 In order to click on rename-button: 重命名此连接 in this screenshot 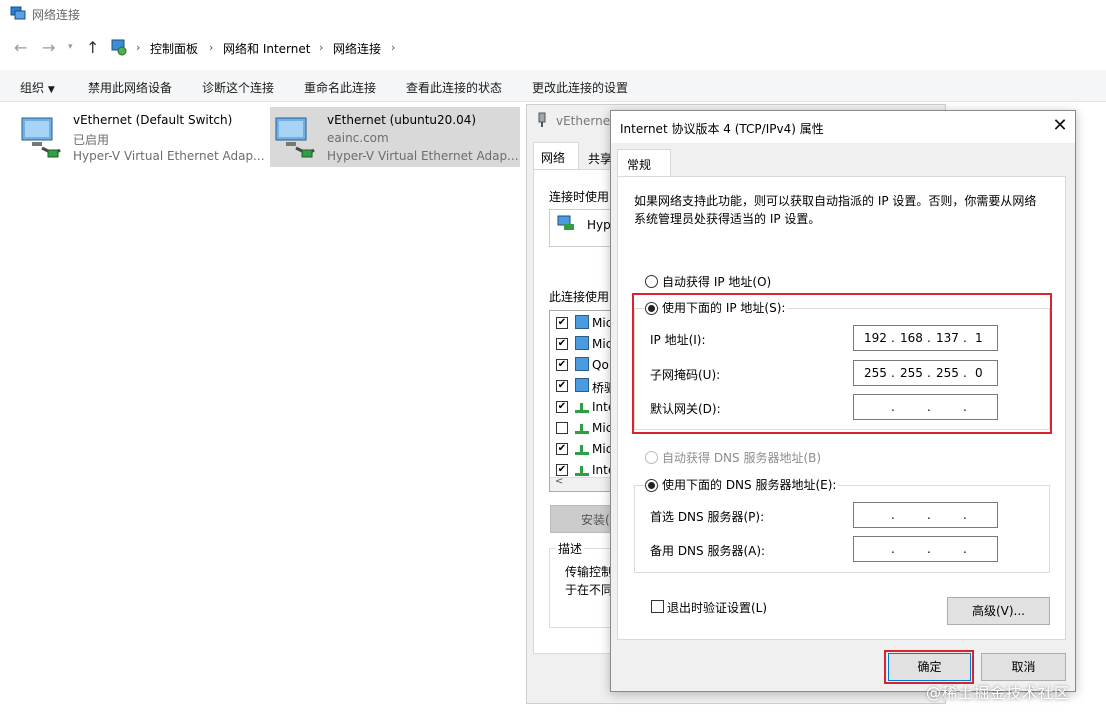, I will do `click(340, 87)`.